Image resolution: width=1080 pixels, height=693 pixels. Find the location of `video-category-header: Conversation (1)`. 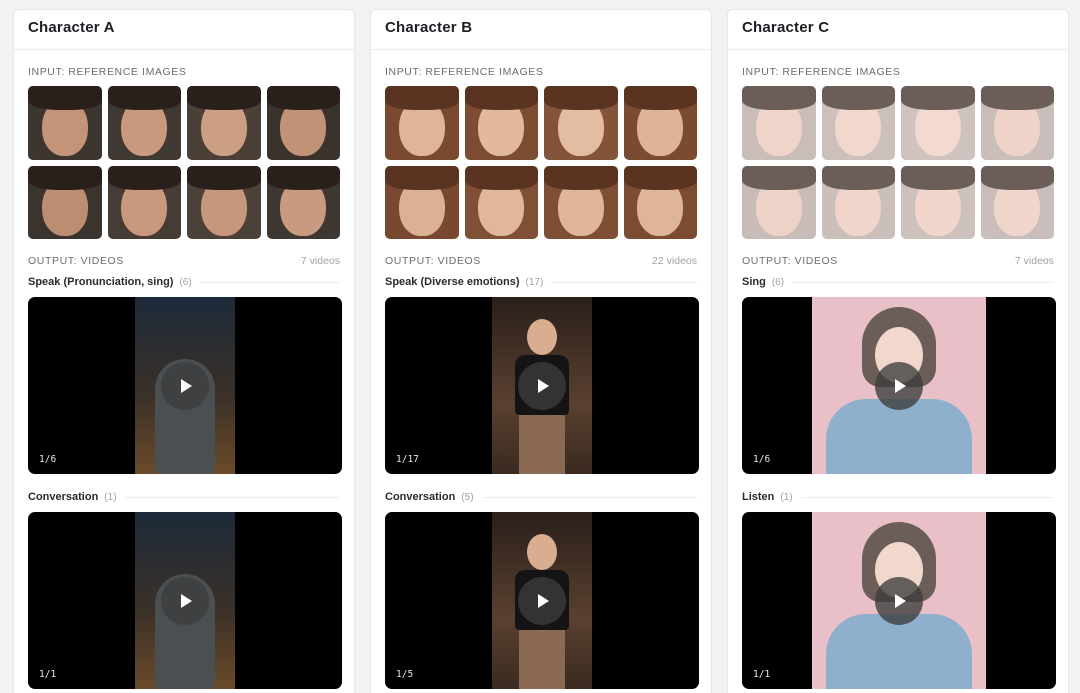

video-category-header: Conversation (1) is located at coordinates (184, 497).